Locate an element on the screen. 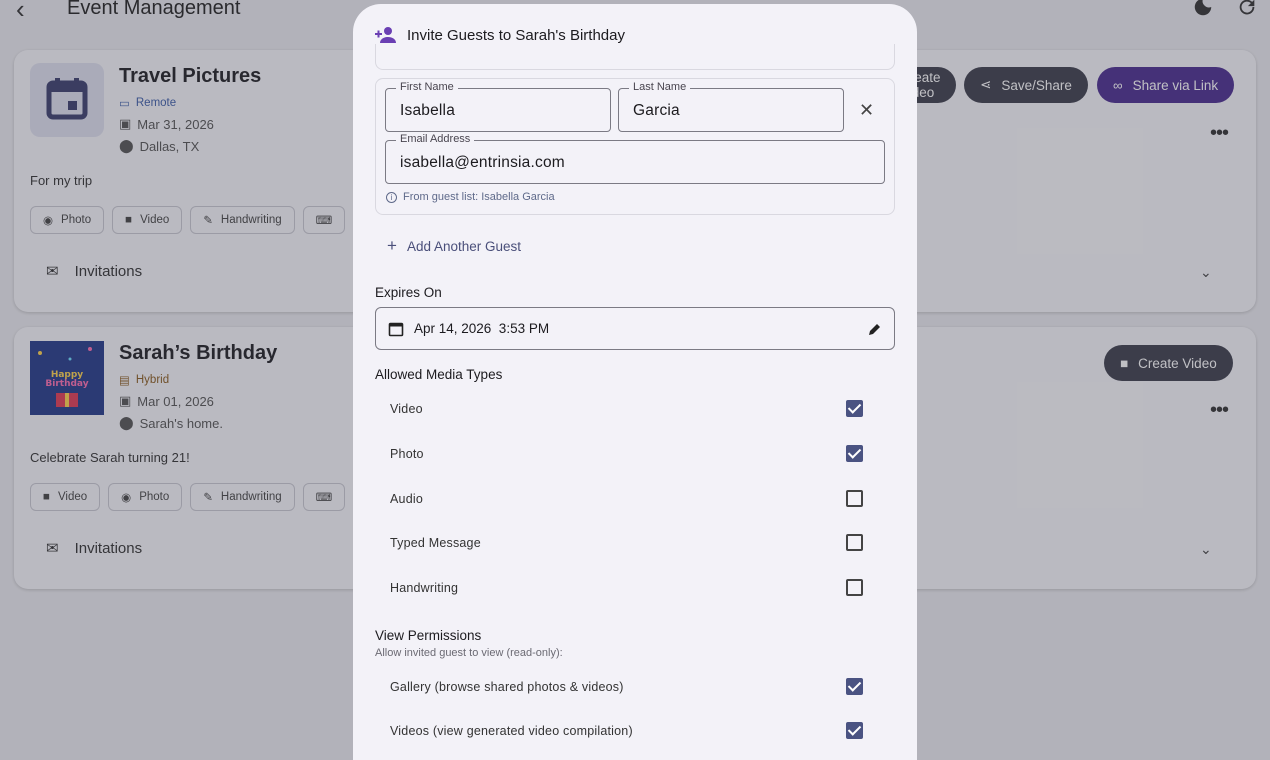 This screenshot has width=1270, height=760. media-audio-checkbox is located at coordinates (854, 498).